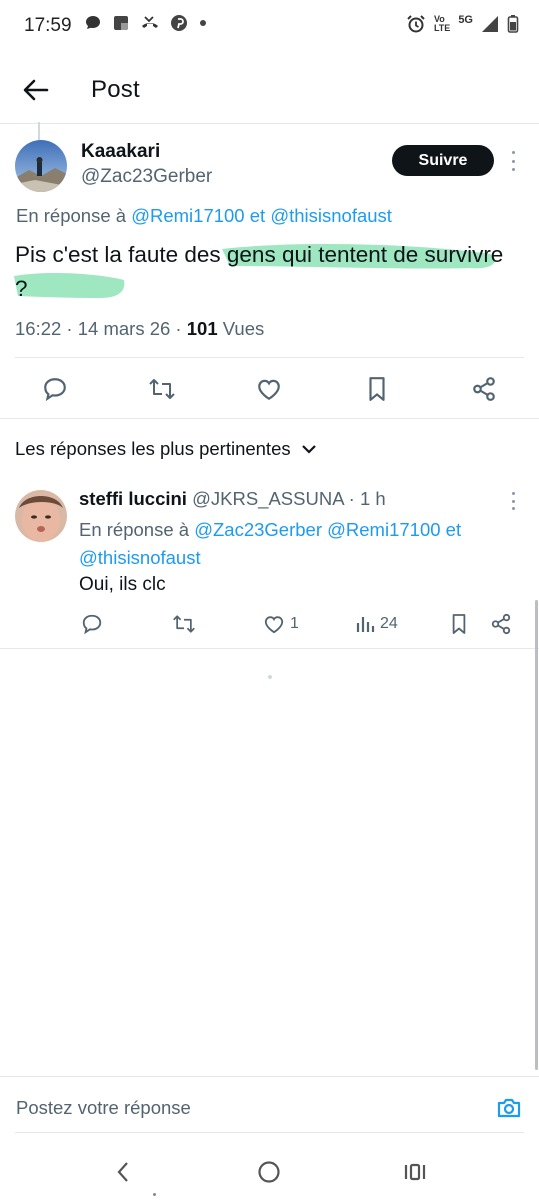 This screenshot has height=1200, width=539. I want to click on volte-bottom: LTE, so click(442, 28).